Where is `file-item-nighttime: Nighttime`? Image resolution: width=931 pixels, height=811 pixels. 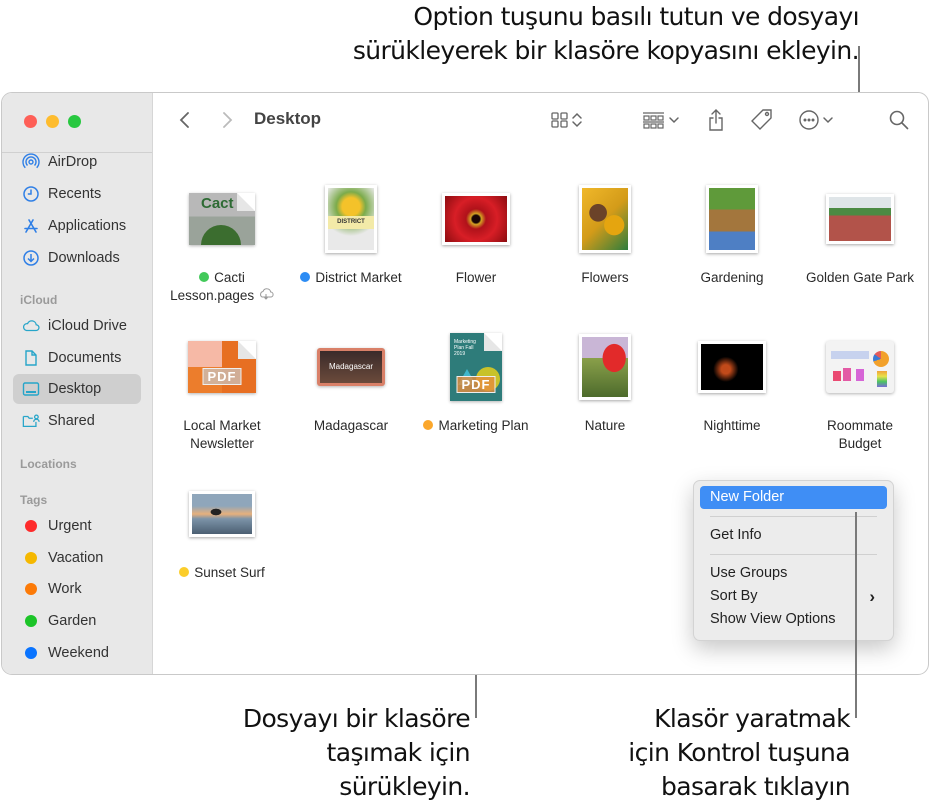
file-item-nighttime: Nighttime is located at coordinates (732, 381).